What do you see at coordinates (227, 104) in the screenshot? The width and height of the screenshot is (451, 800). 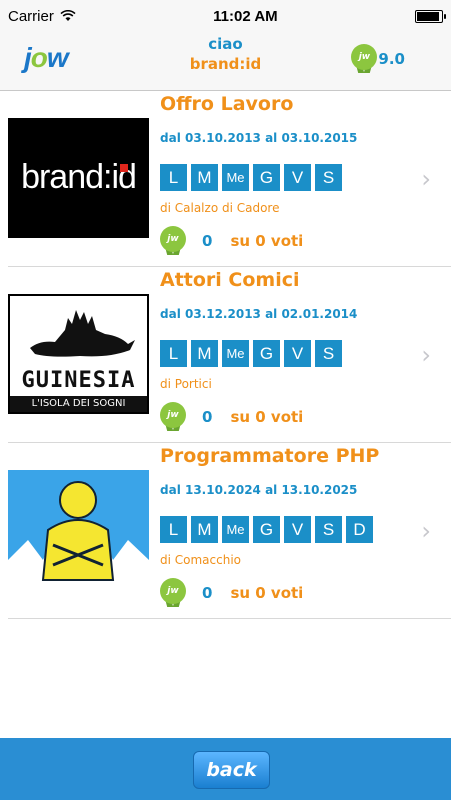 I see `job-title: Offro Lavoro` at bounding box center [227, 104].